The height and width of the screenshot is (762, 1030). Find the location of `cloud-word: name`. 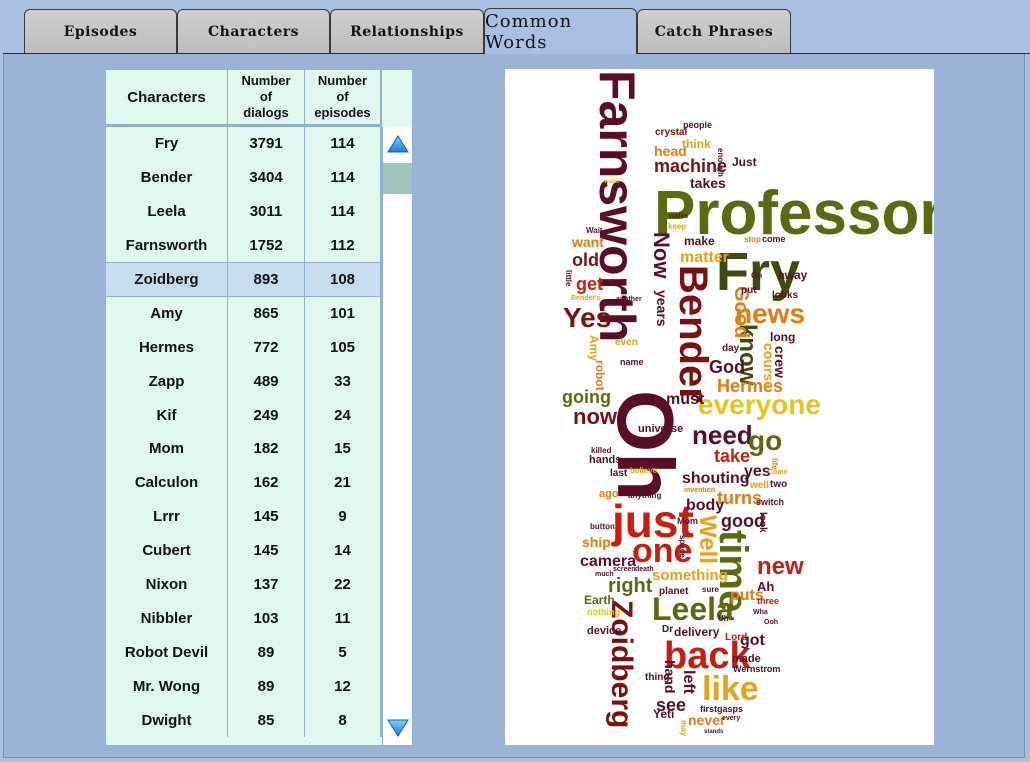

cloud-word: name is located at coordinates (632, 362).